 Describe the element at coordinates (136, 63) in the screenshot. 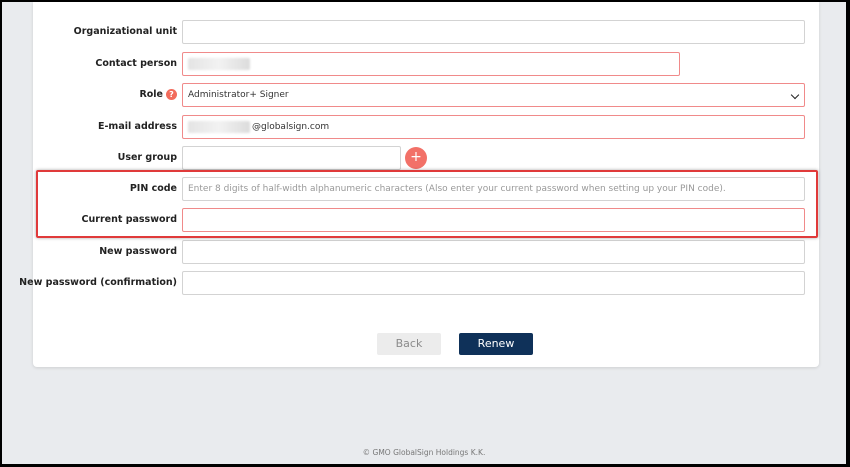

I see `contact-person-label: Contact person` at that location.